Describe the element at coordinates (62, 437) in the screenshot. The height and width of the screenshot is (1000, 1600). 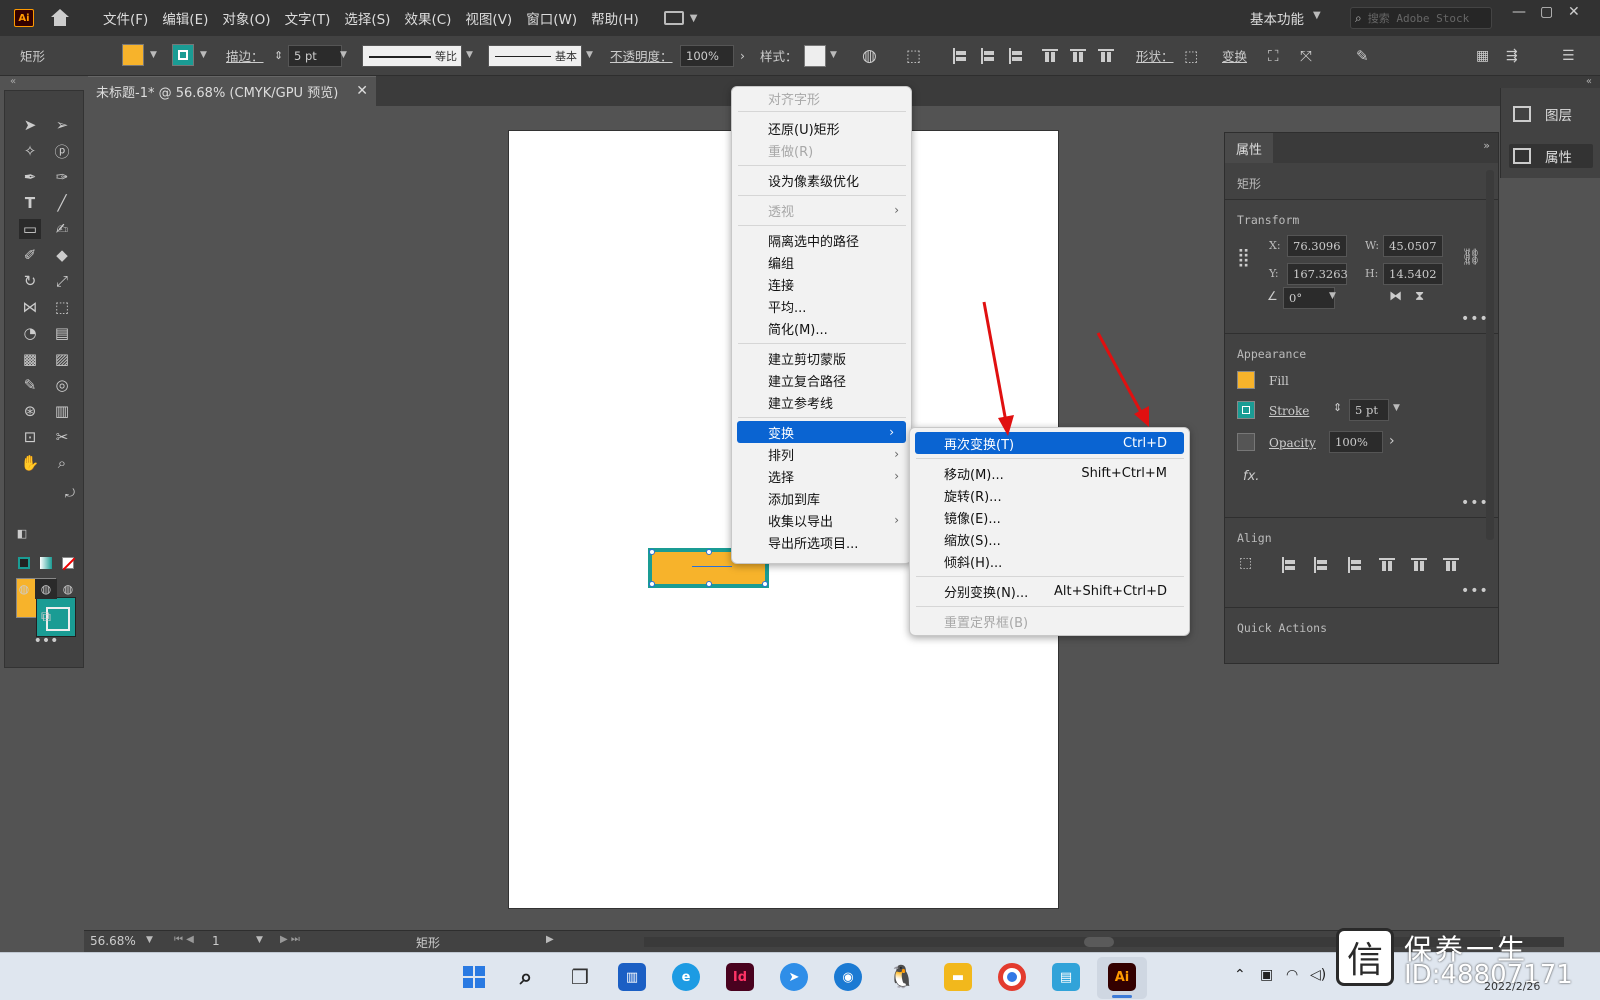
I see `slice-tool-icon: ✂` at that location.